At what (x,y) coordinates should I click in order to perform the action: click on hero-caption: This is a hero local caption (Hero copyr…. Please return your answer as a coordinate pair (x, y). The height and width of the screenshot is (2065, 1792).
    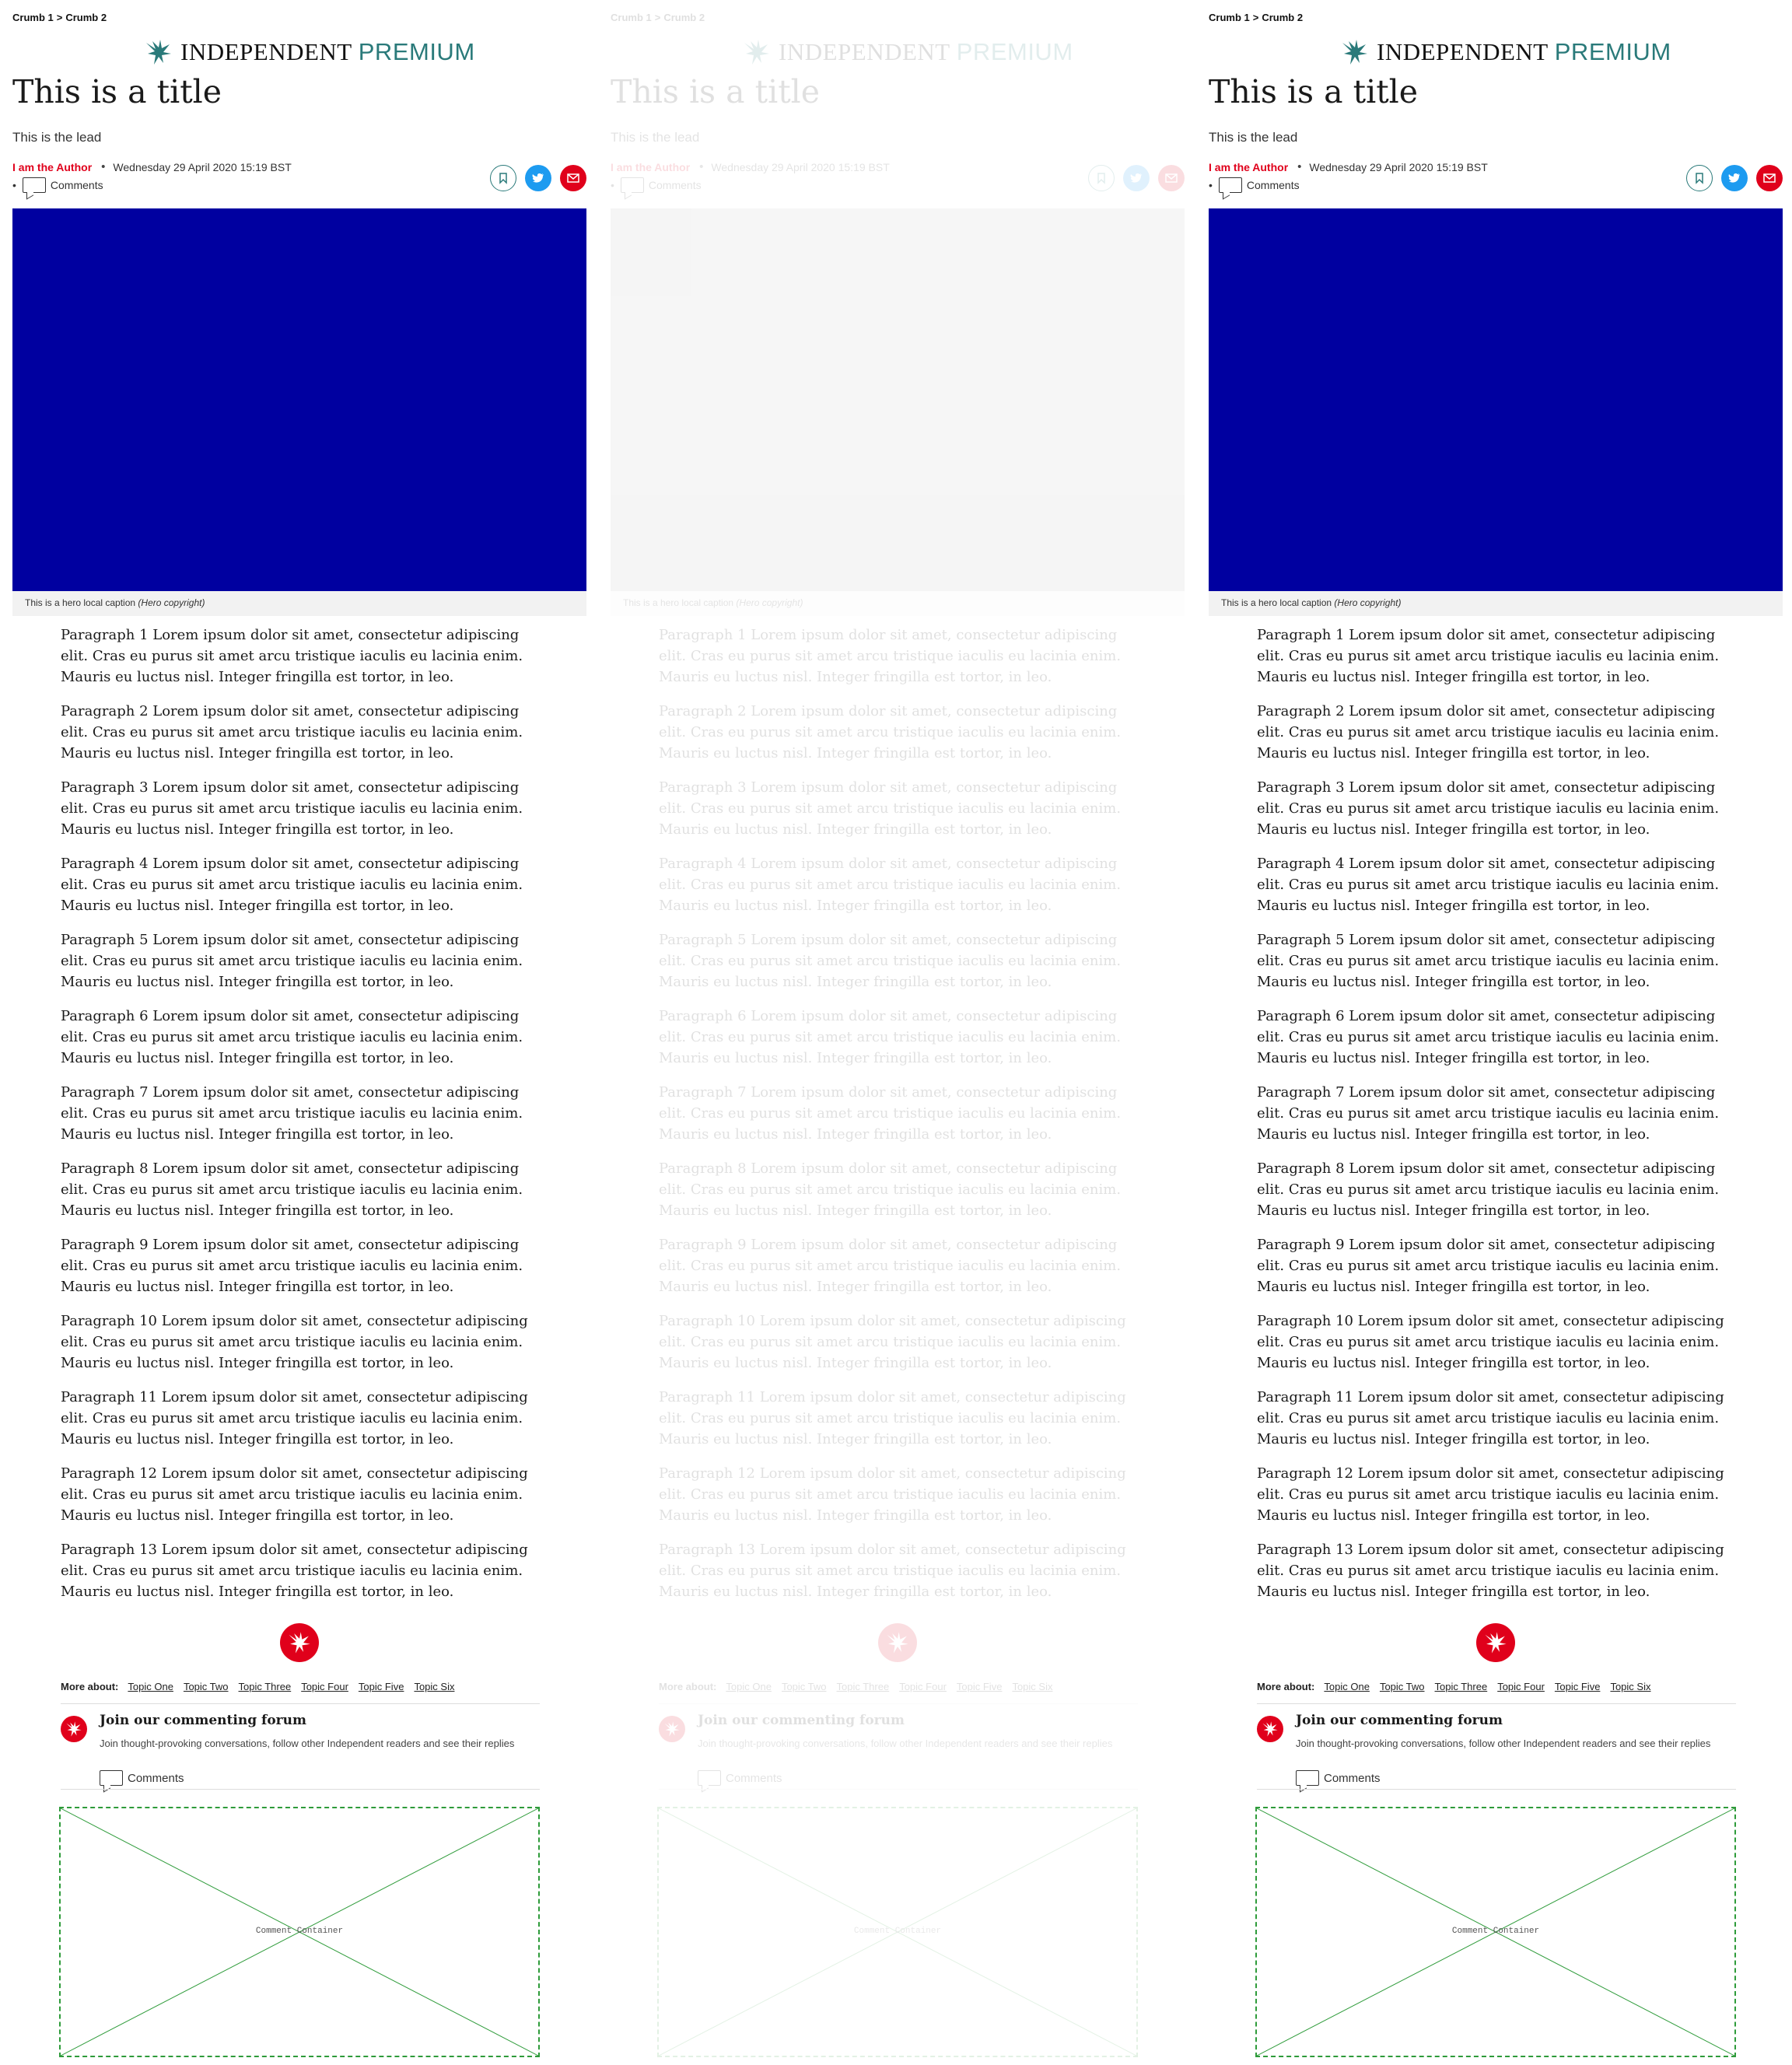
    Looking at the image, I should click on (299, 603).